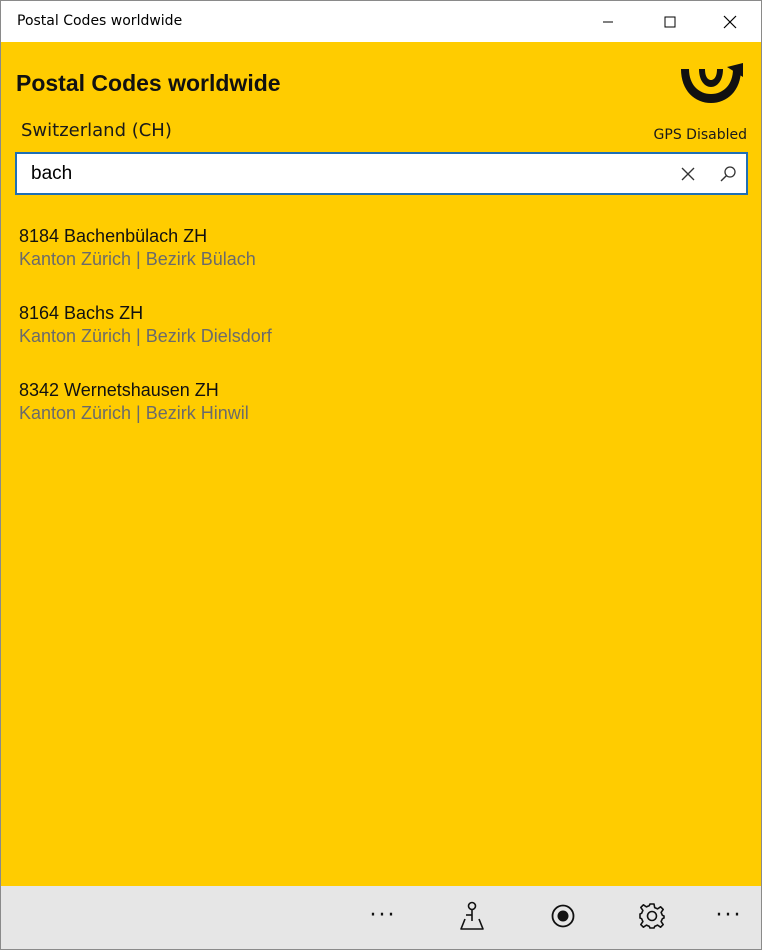 This screenshot has height=950, width=762. I want to click on maximize-button, so click(670, 21).